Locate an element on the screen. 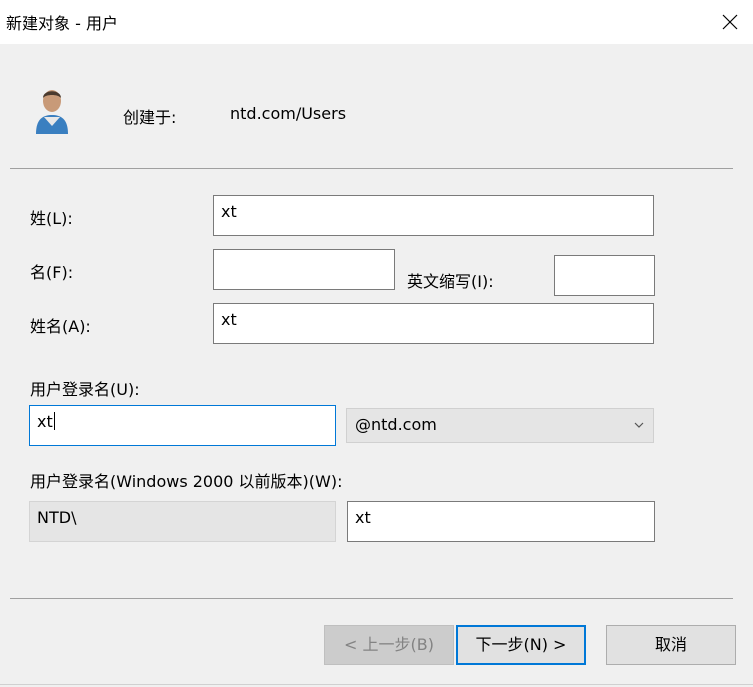  pre2000-logon-value: xt is located at coordinates (363, 517).